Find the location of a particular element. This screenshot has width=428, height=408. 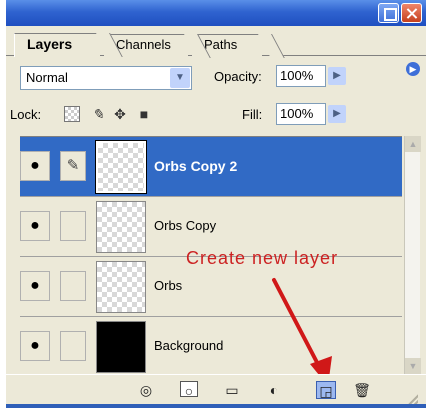

adjustment-layer-icon: ◐ is located at coordinates (274, 390).